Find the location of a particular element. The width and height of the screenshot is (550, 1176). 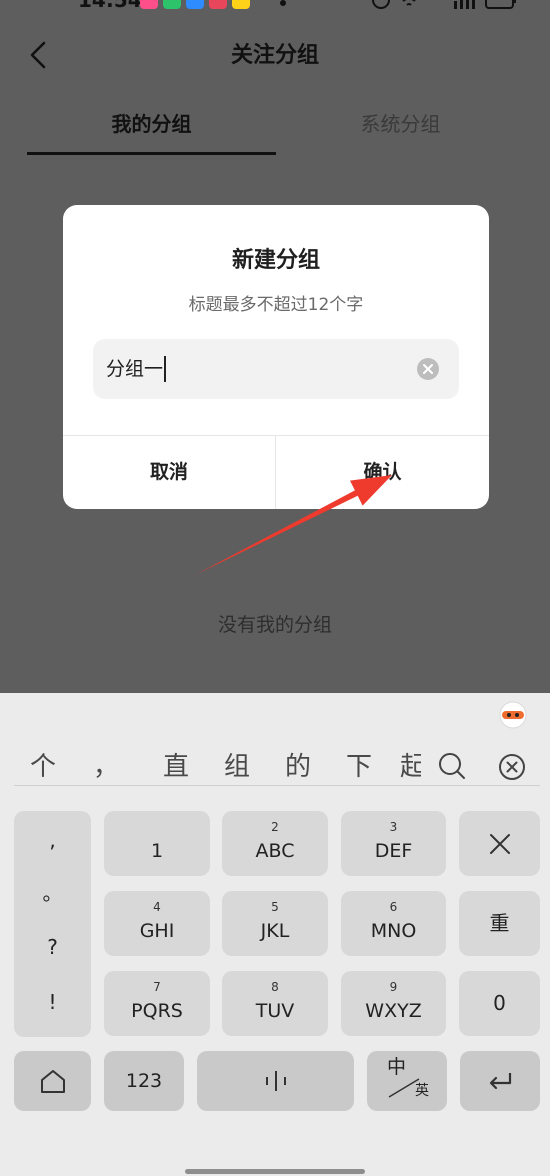

tab-my-groups: 我的分组 is located at coordinates (151, 124).